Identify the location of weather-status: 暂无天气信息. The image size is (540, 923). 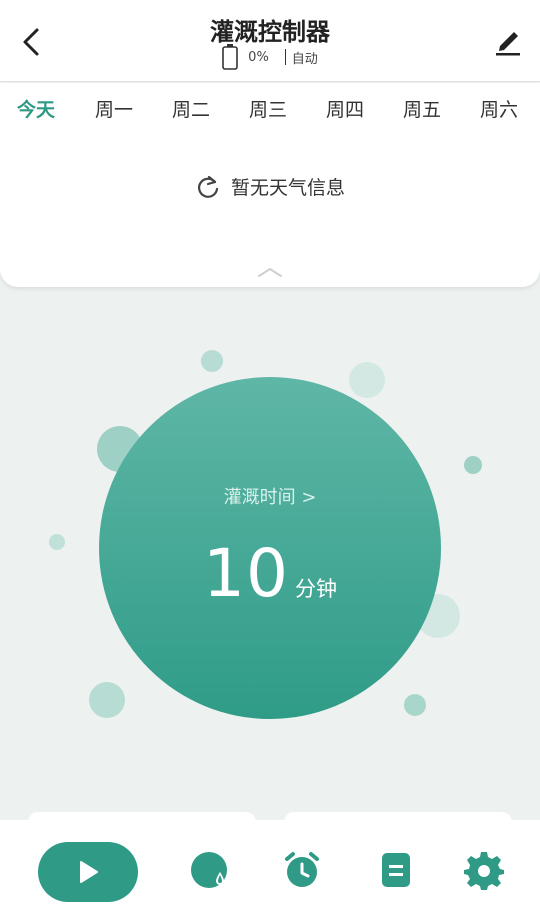
(270, 186).